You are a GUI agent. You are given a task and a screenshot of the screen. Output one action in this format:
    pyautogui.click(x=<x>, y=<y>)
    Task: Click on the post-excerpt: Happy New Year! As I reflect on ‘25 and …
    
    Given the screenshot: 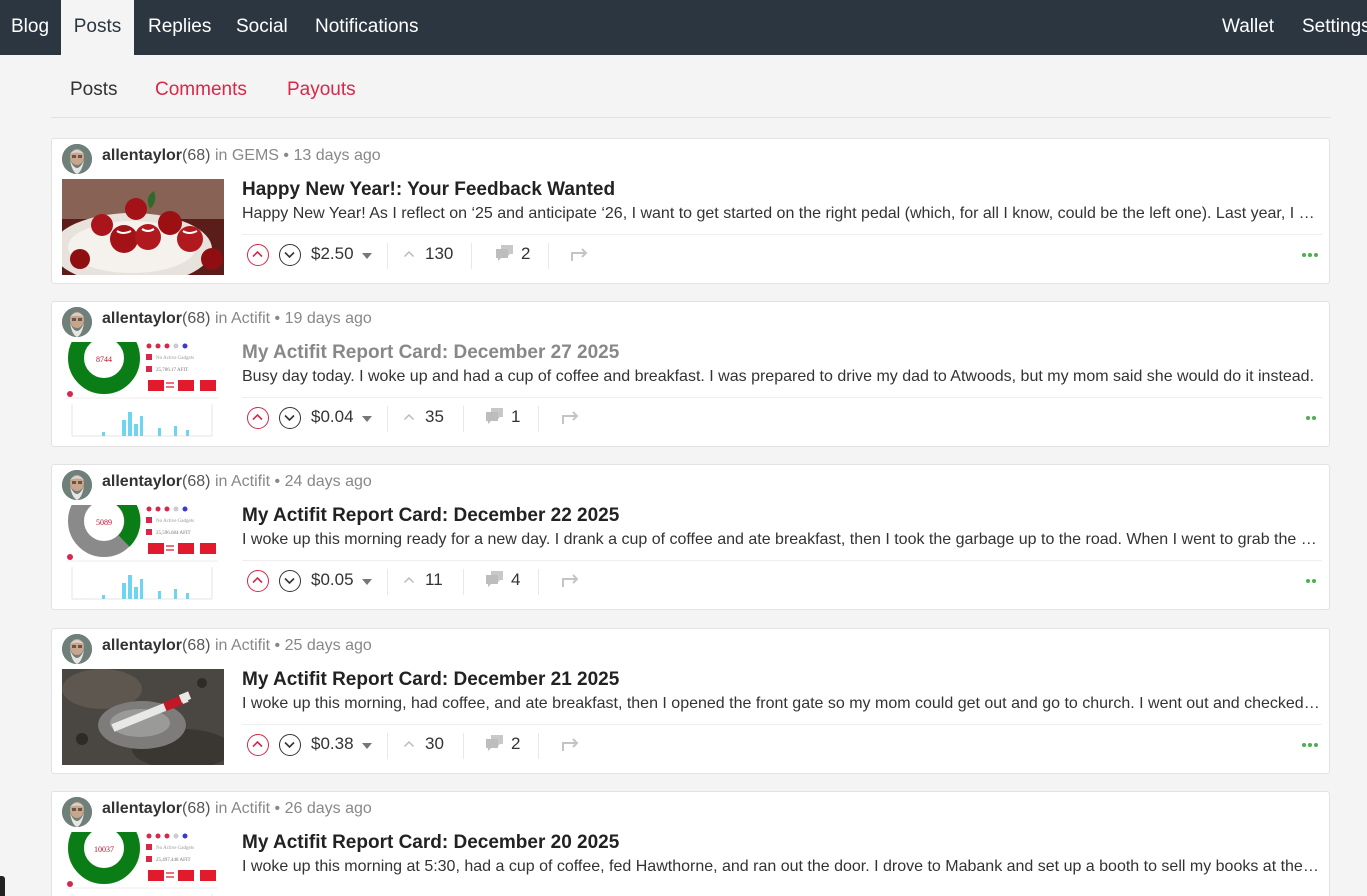 What is the action you would take?
    pyautogui.click(x=782, y=214)
    